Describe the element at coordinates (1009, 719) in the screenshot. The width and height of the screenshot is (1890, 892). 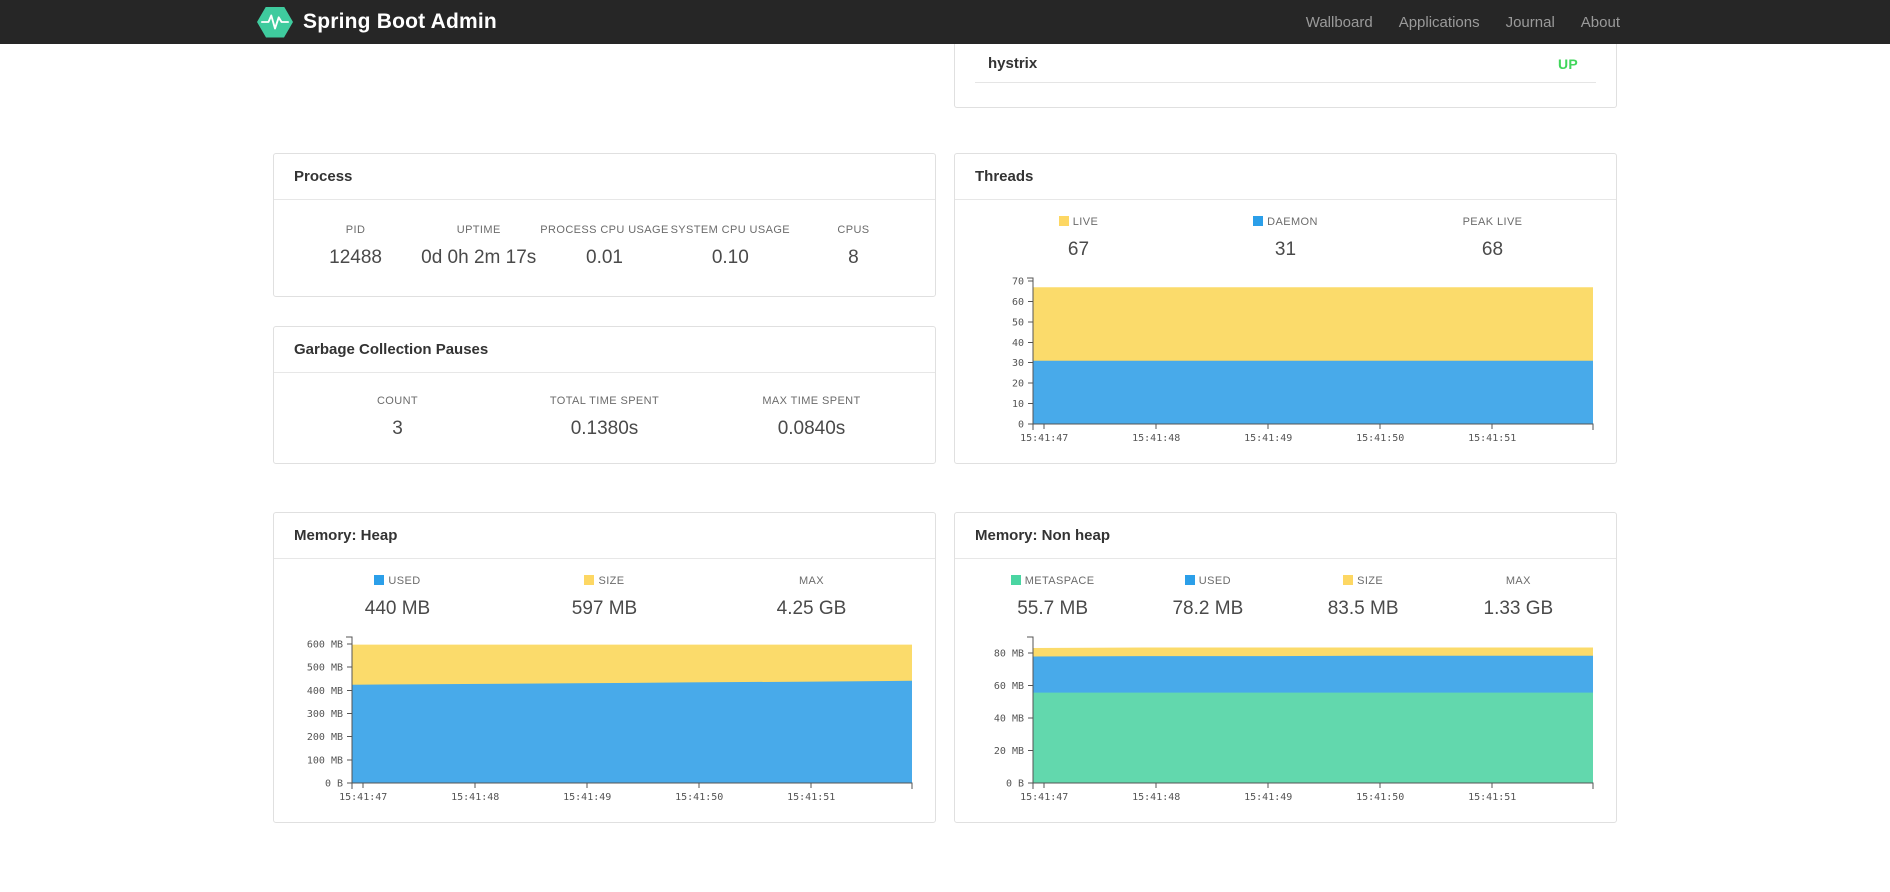
I see `y-tick-label: 40 MB` at that location.